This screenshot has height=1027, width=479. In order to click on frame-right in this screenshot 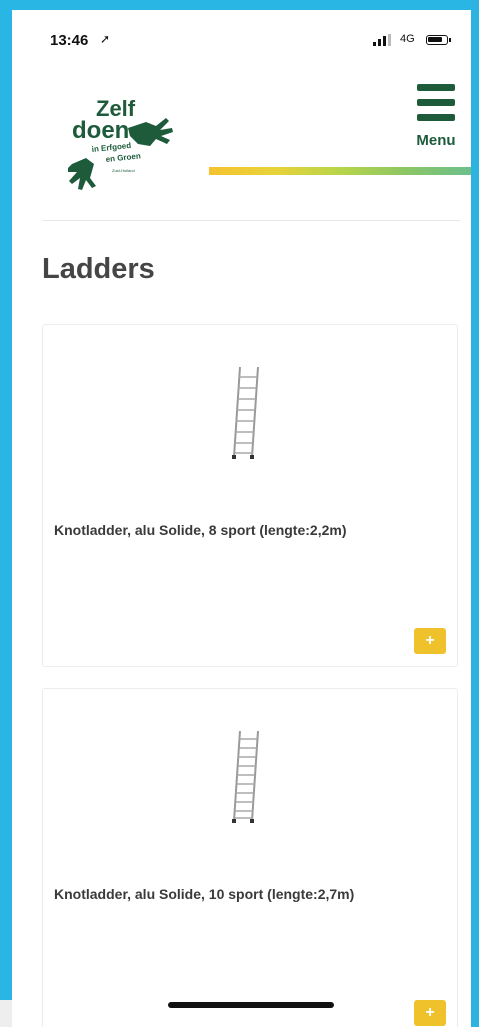, I will do `click(475, 513)`.